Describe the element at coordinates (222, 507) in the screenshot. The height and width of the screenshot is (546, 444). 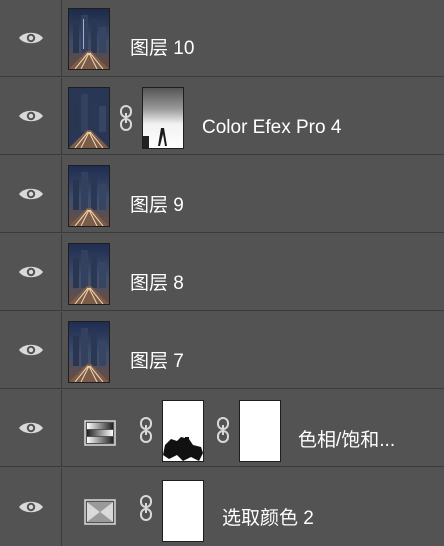
I see `layer-row: 选取颜色 2` at that location.